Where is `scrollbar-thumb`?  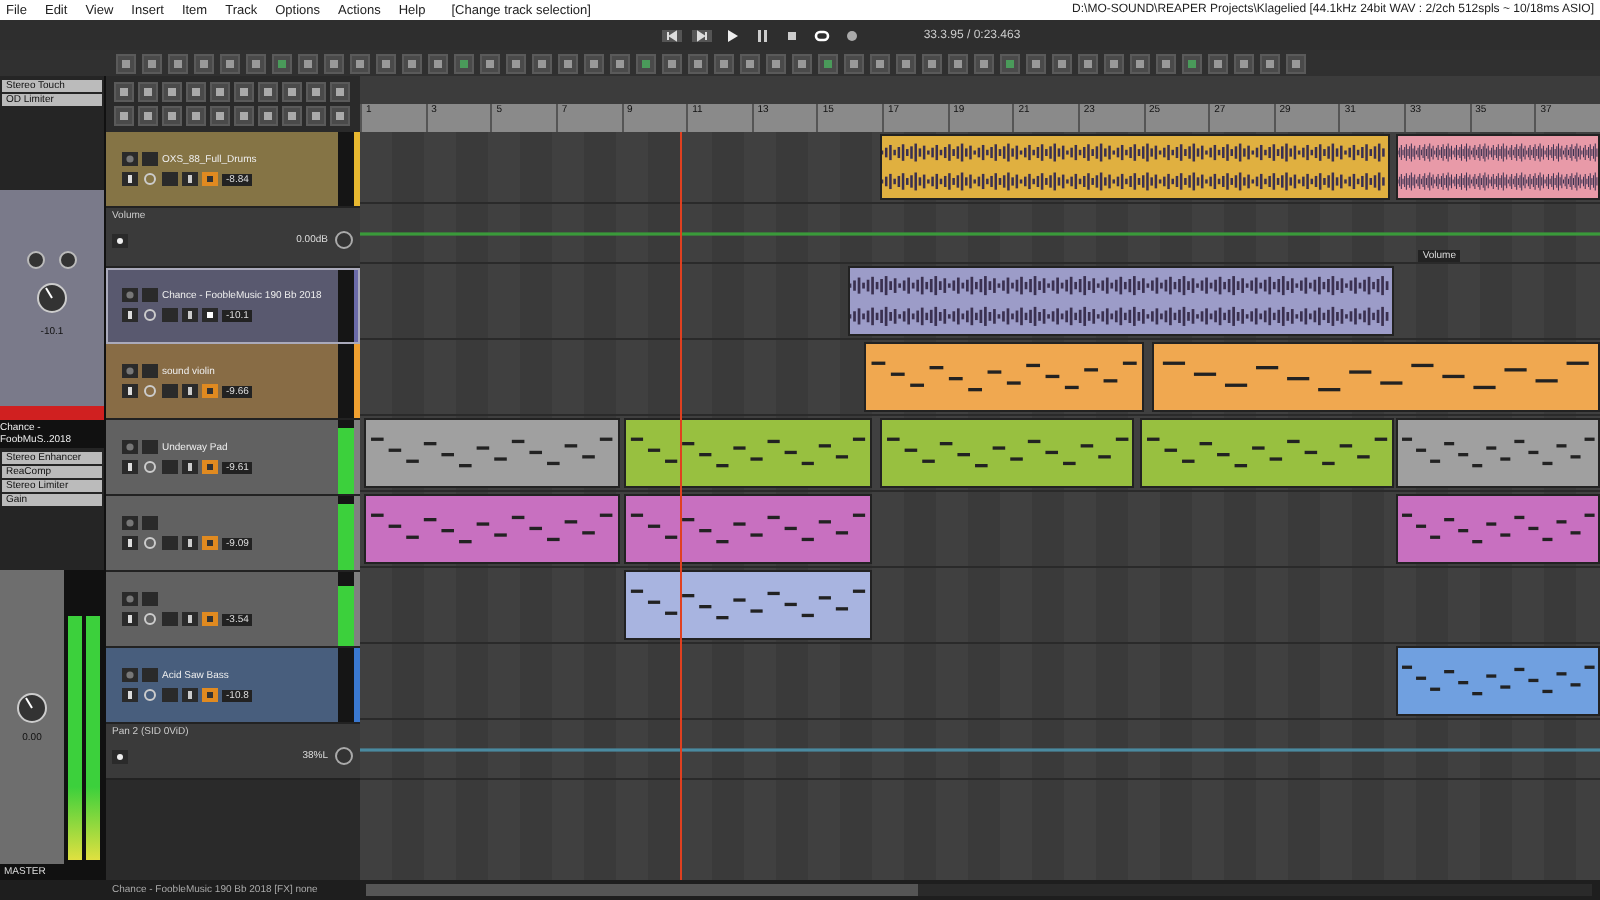 scrollbar-thumb is located at coordinates (642, 890).